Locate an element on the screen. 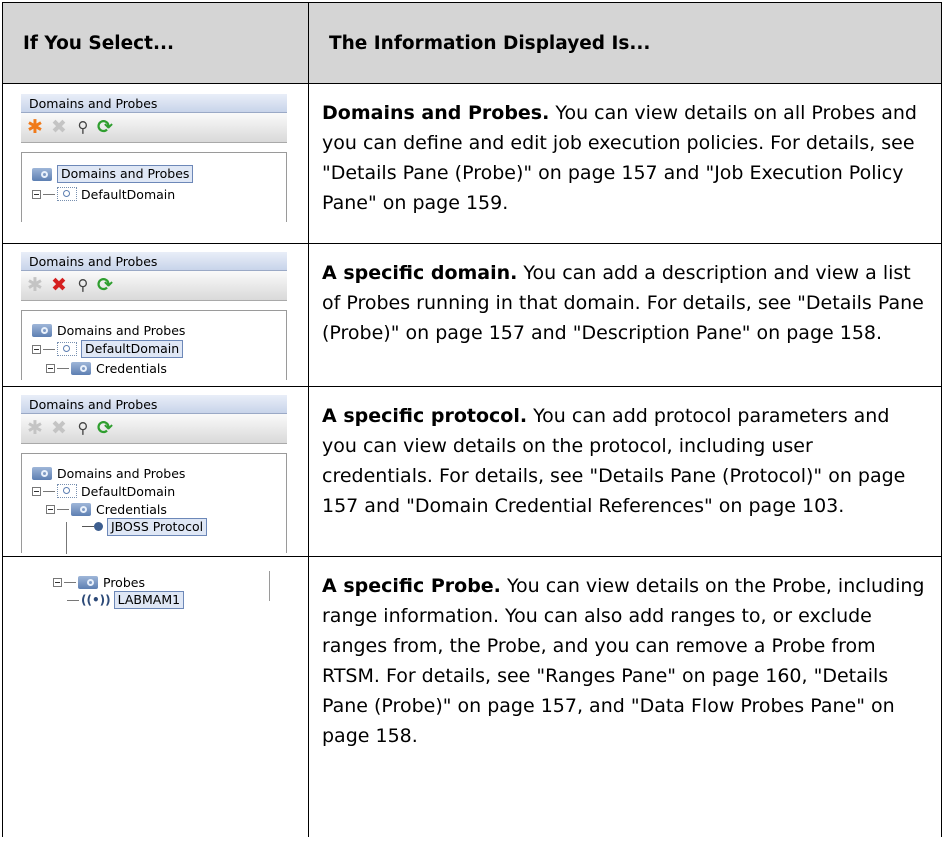 This screenshot has width=945, height=841. tree-node-label: JBOSS Protocol is located at coordinates (157, 527).